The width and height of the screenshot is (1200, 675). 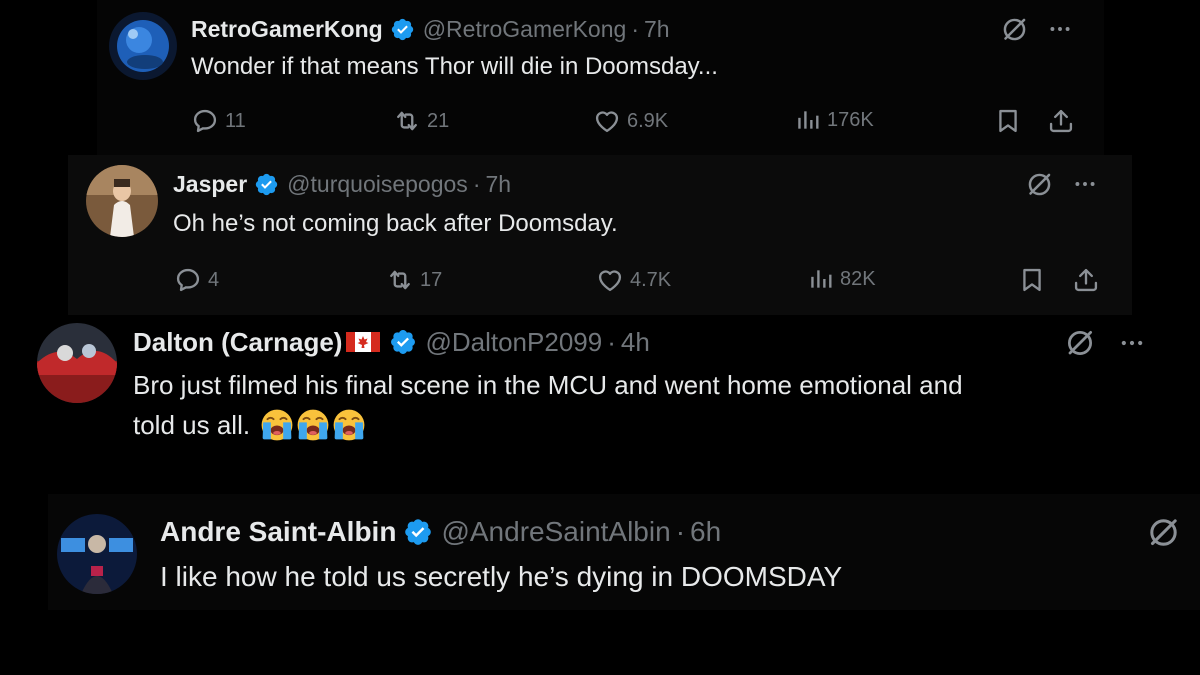 I want to click on views-button: 176K, so click(x=834, y=120).